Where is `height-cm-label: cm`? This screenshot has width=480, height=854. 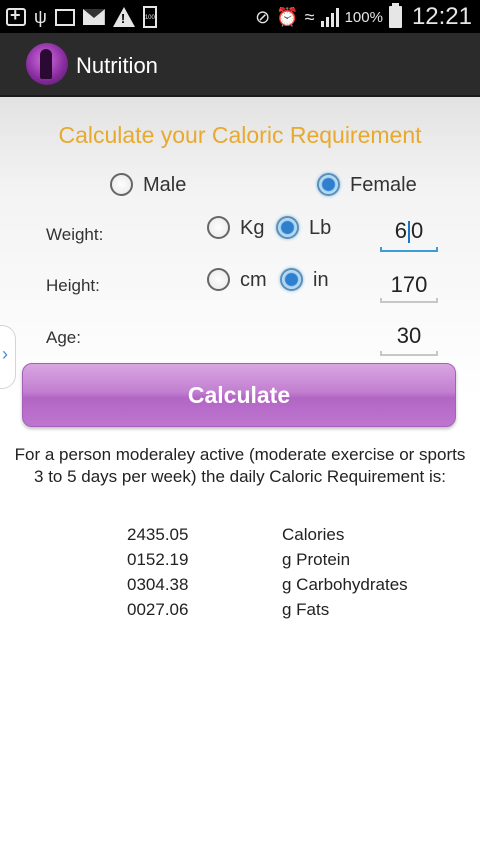
height-cm-label: cm is located at coordinates (253, 280).